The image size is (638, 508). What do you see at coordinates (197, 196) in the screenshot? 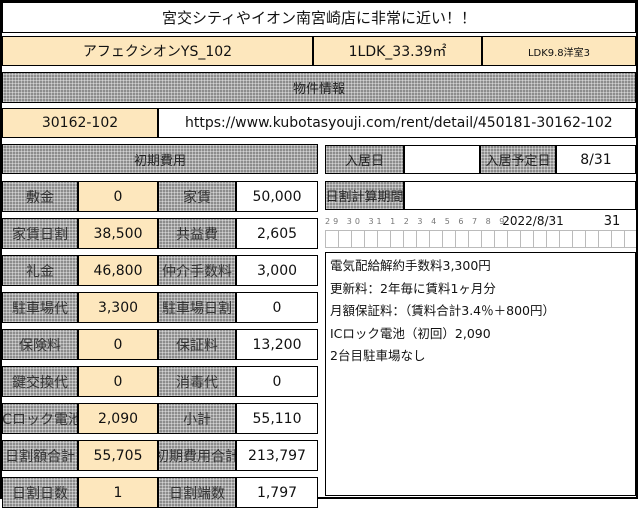
I see `fee-label: 家賃` at bounding box center [197, 196].